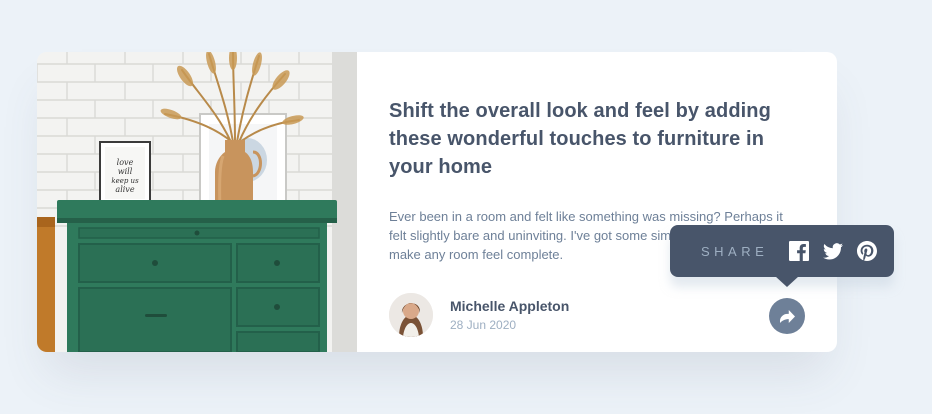 The image size is (932, 414). I want to click on author-info: Michelle Appleton 28 Jun 2020, so click(509, 315).